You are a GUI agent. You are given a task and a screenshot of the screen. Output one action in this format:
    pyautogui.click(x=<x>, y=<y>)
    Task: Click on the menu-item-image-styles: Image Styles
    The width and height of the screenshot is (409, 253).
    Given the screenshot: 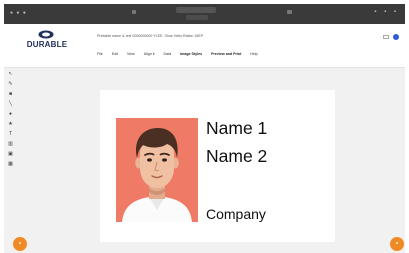 What is the action you would take?
    pyautogui.click(x=191, y=54)
    